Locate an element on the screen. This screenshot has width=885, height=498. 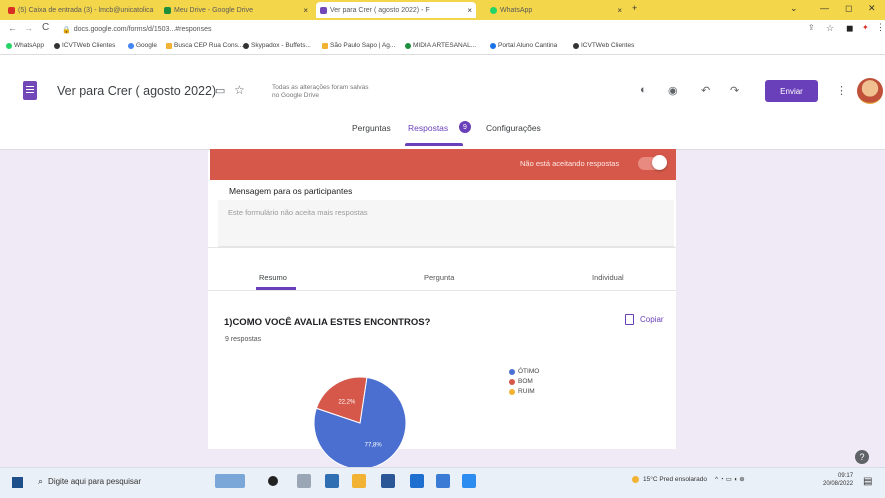
response-count: 9 respostas is located at coordinates (243, 339).